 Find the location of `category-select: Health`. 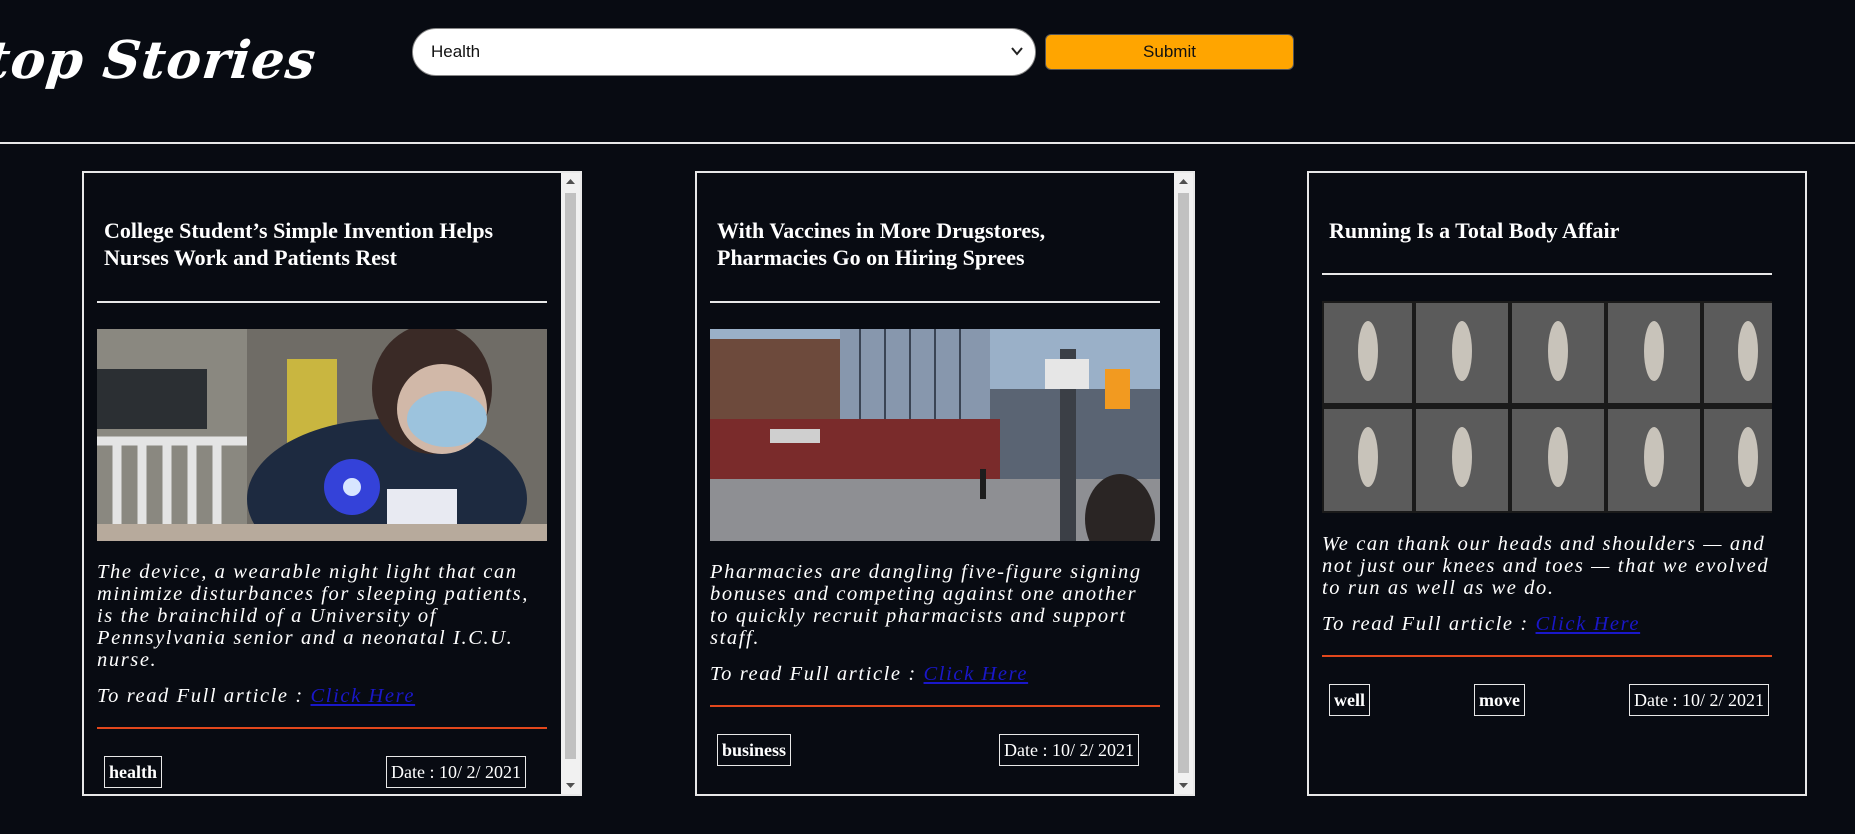

category-select: Health is located at coordinates (724, 52).